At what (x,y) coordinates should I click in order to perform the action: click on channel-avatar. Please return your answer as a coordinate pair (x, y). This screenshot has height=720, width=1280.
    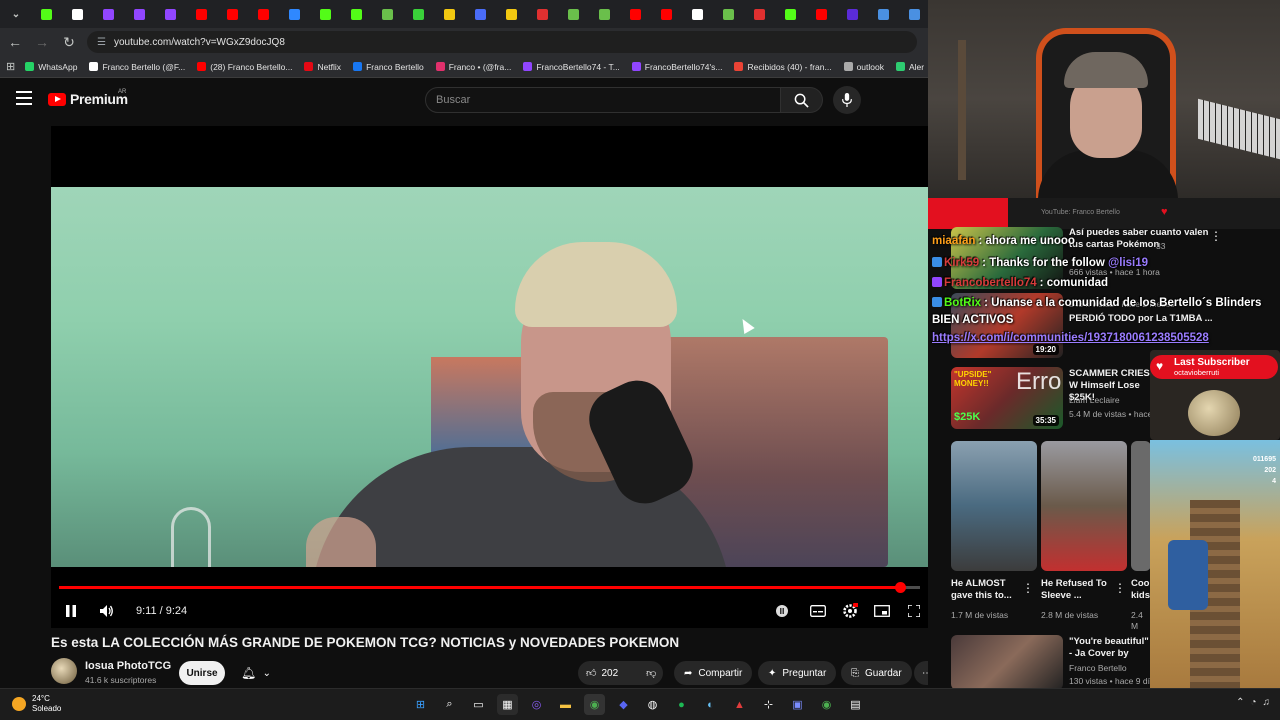
    Looking at the image, I should click on (64, 671).